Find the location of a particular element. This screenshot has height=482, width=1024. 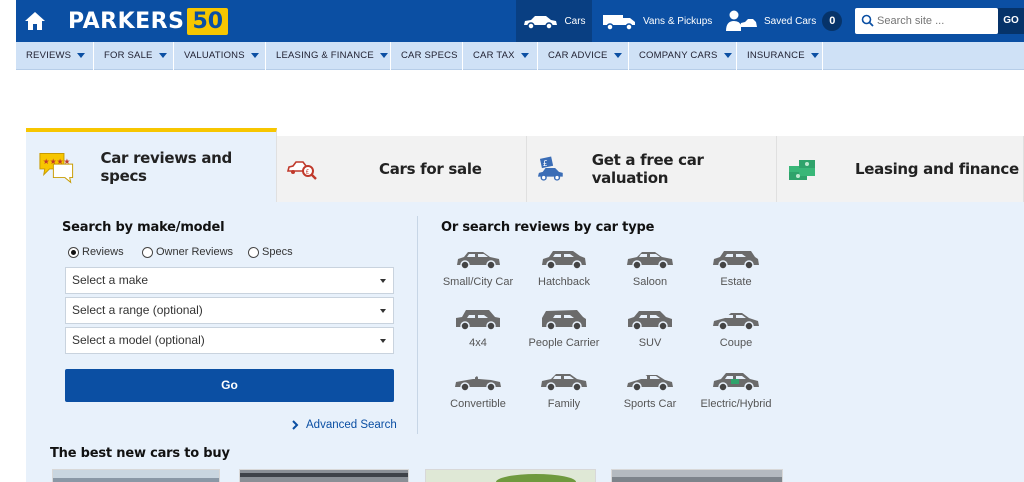

subnav-item-leasing-finance: LEASING & FINANCE is located at coordinates (328, 56).